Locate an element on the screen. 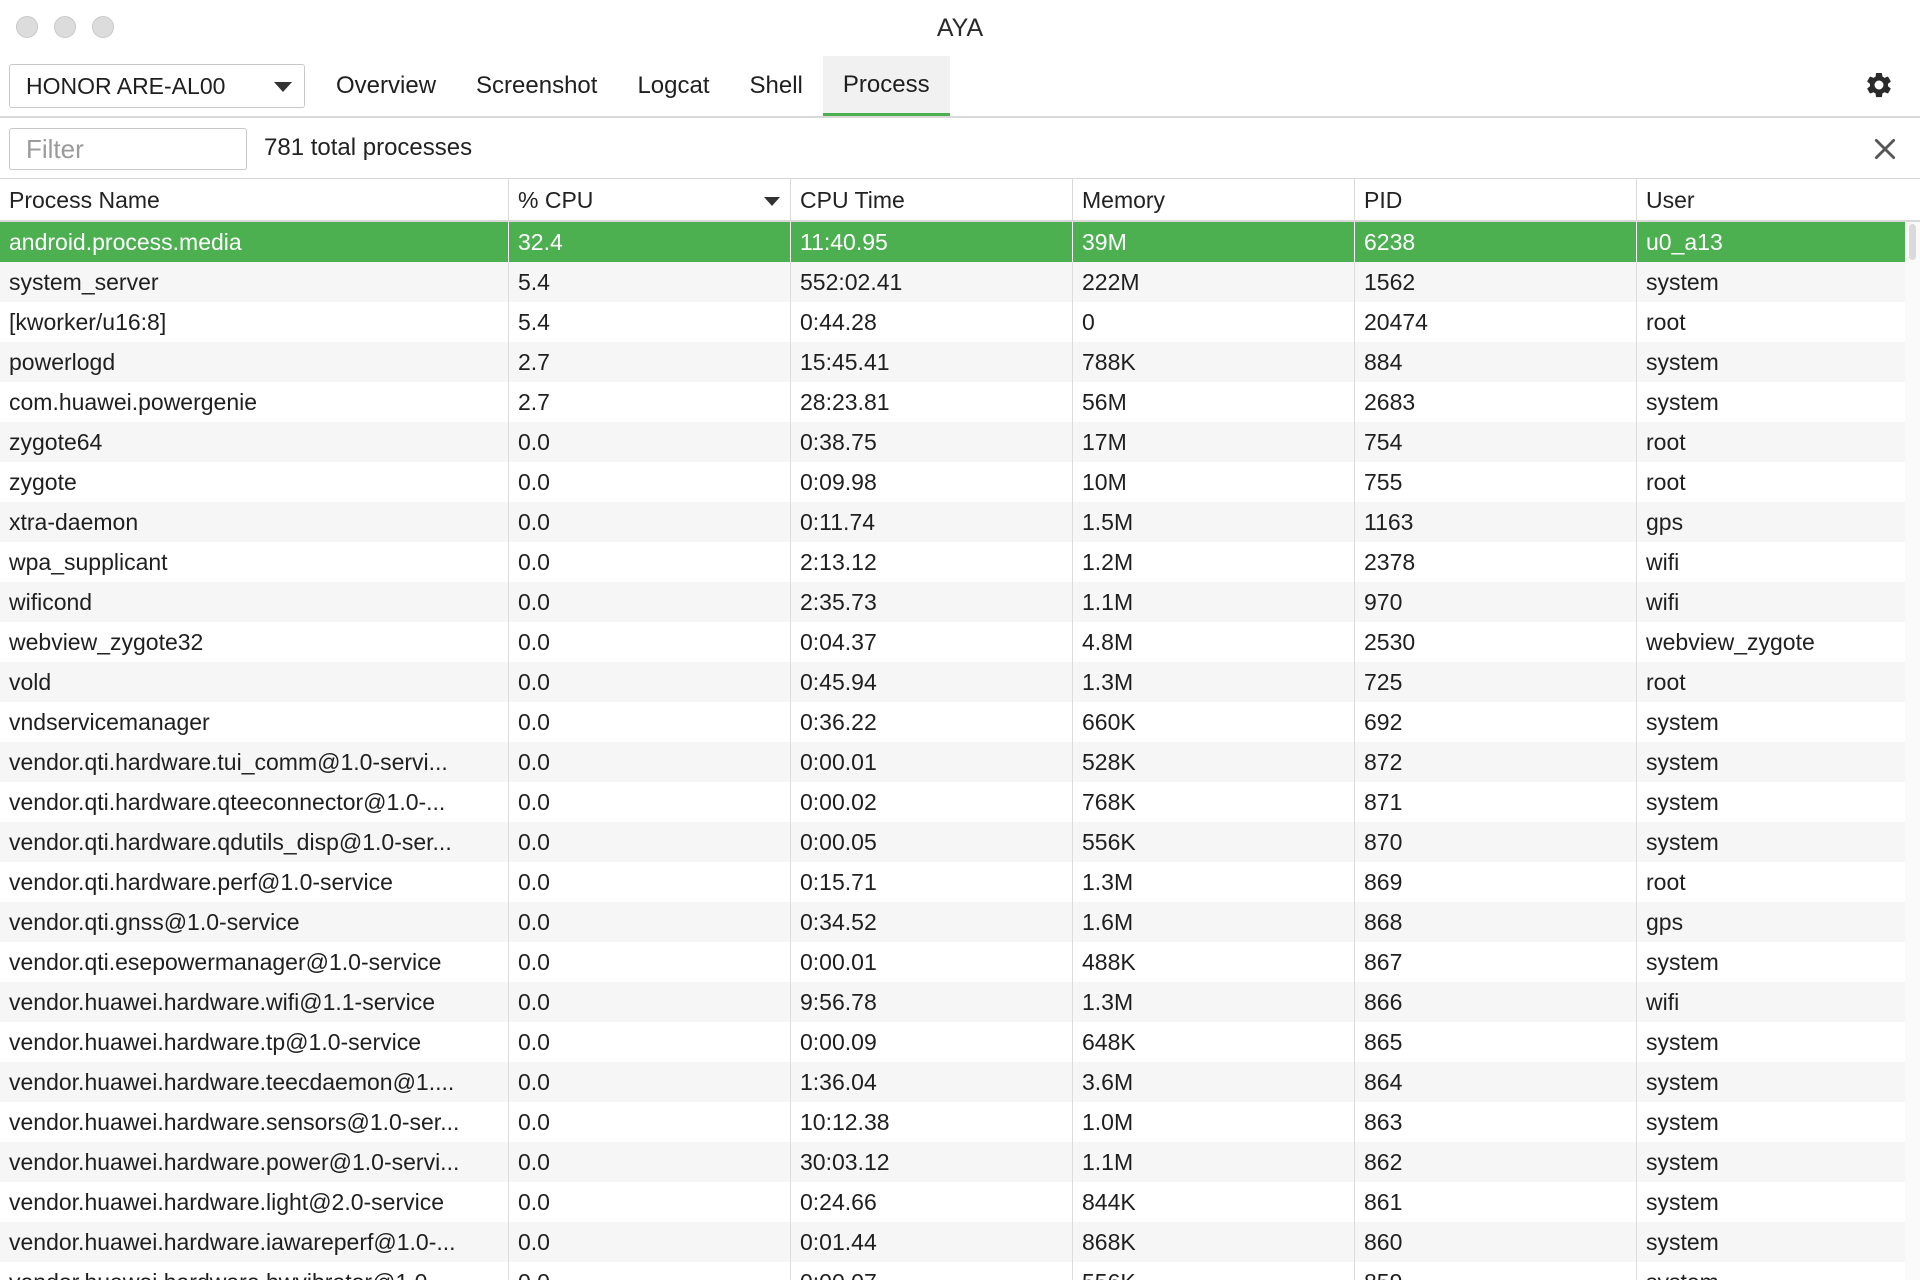 Image resolution: width=1920 pixels, height=1280 pixels. title-bar: AYA is located at coordinates (960, 28).